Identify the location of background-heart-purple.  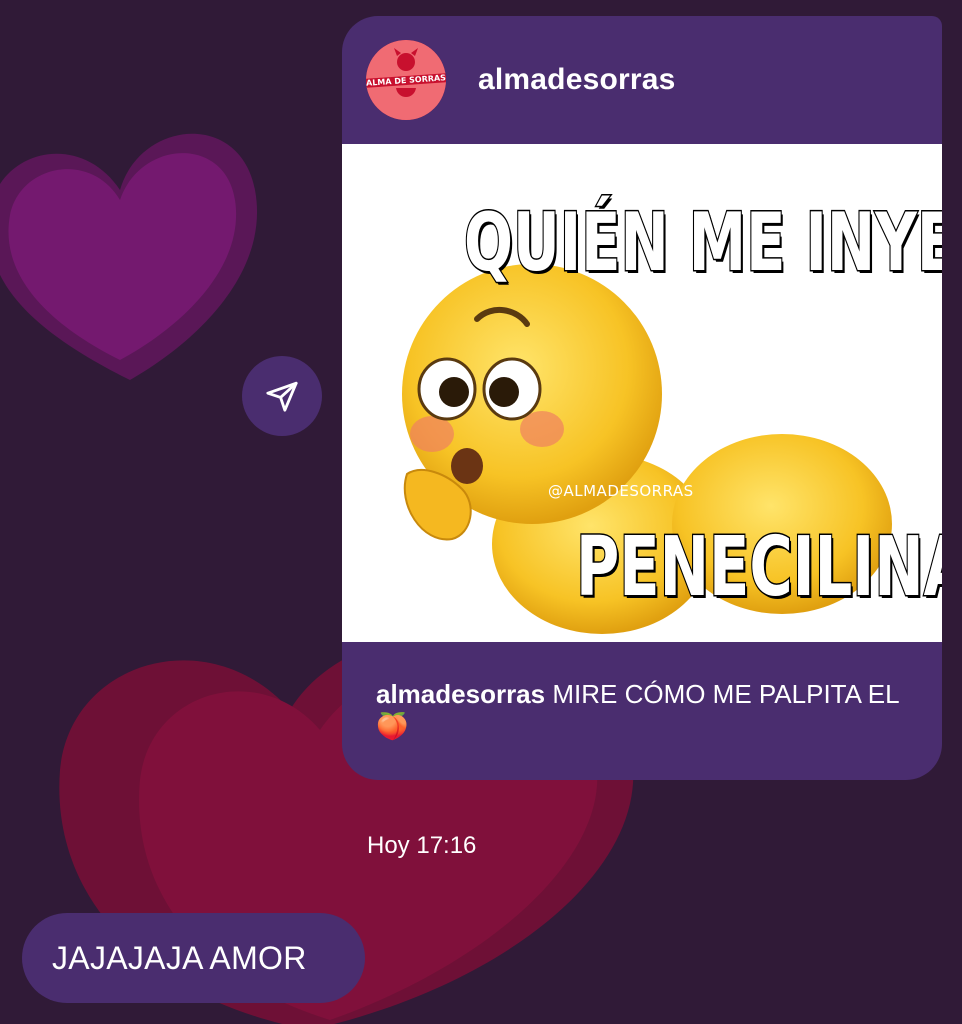
(128, 256).